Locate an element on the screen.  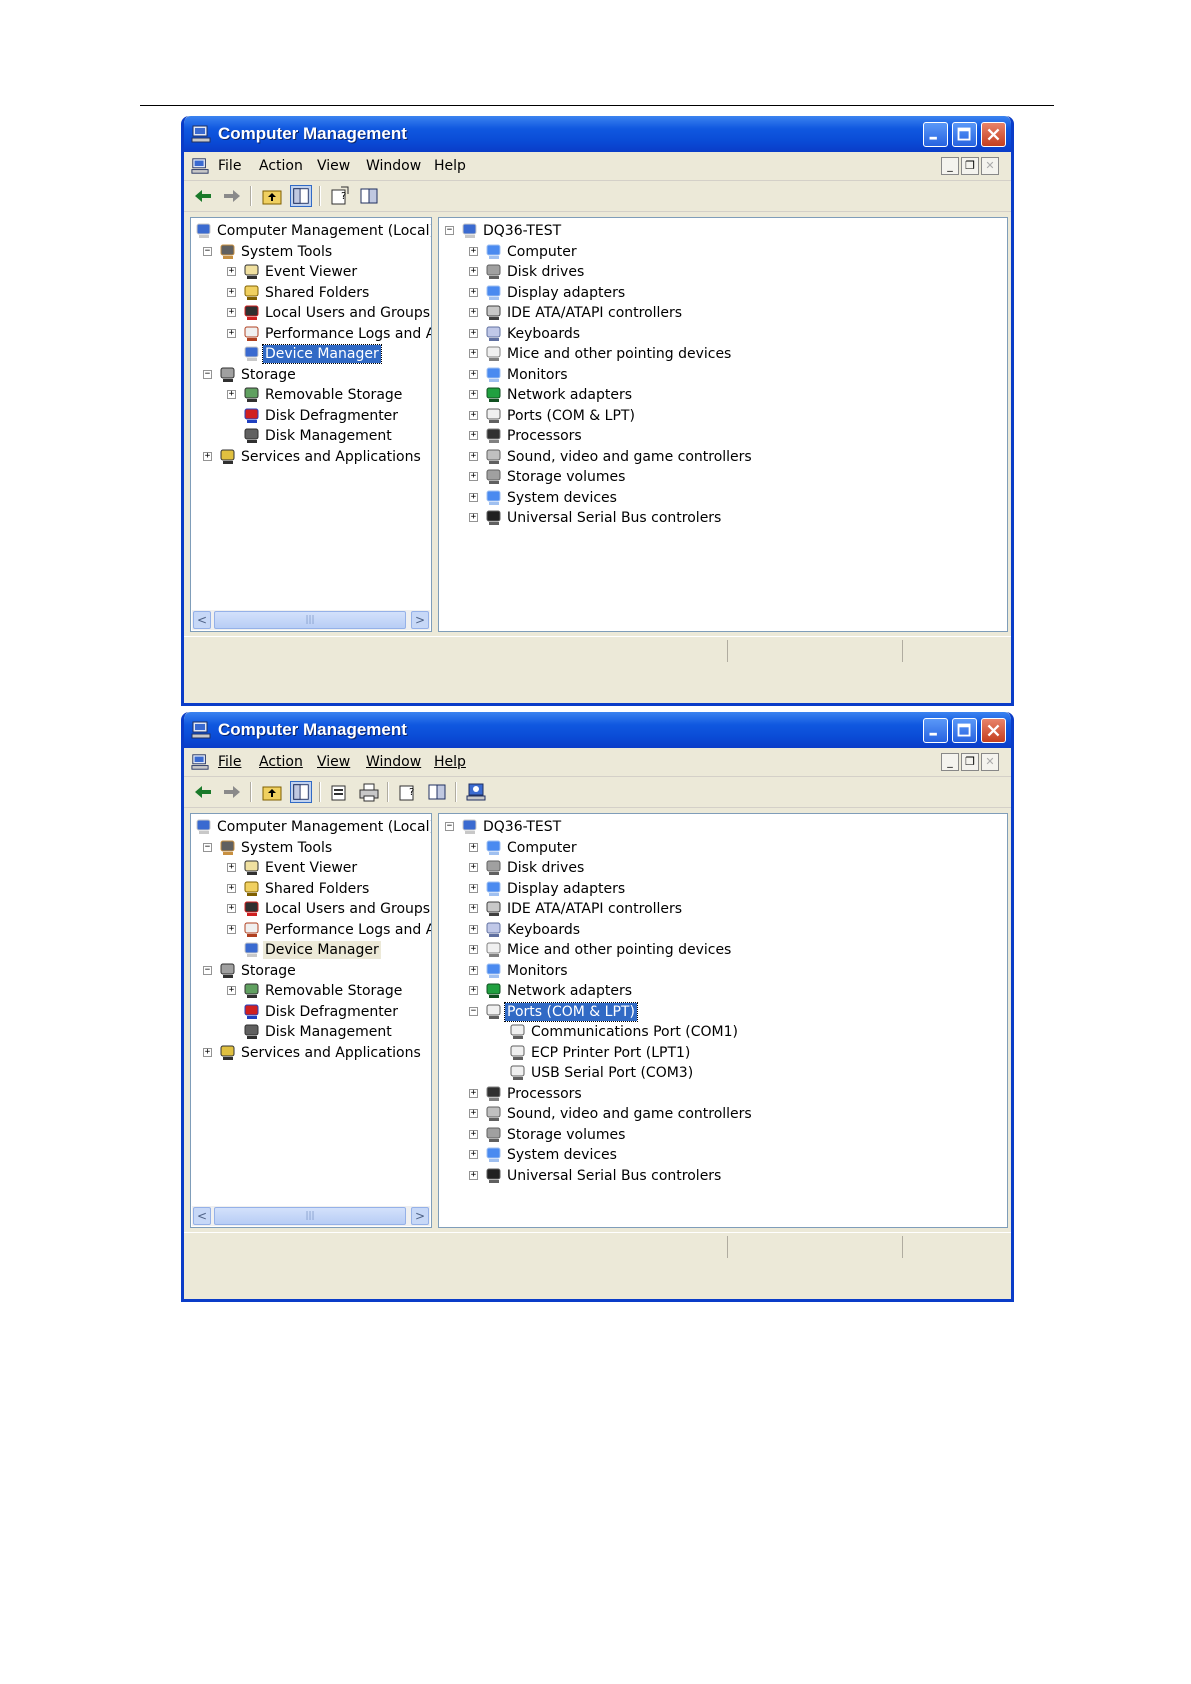
print-icon is located at coordinates (369, 792).